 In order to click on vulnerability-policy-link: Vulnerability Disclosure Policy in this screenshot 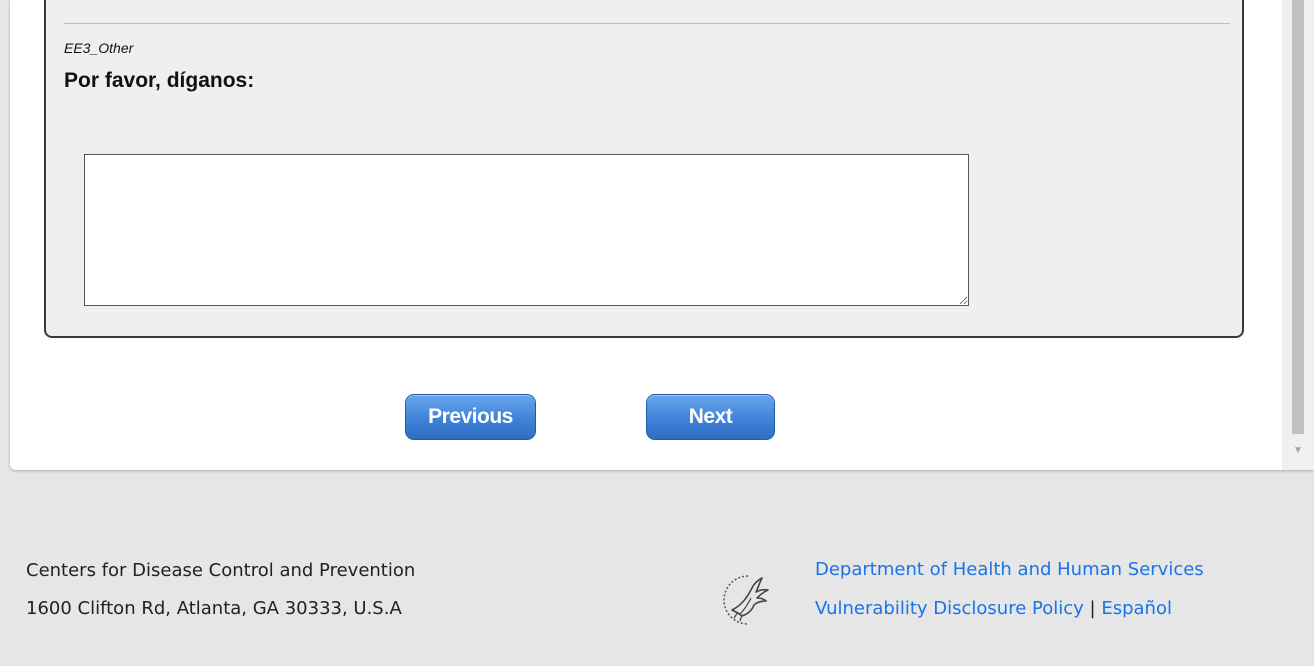, I will do `click(949, 608)`.